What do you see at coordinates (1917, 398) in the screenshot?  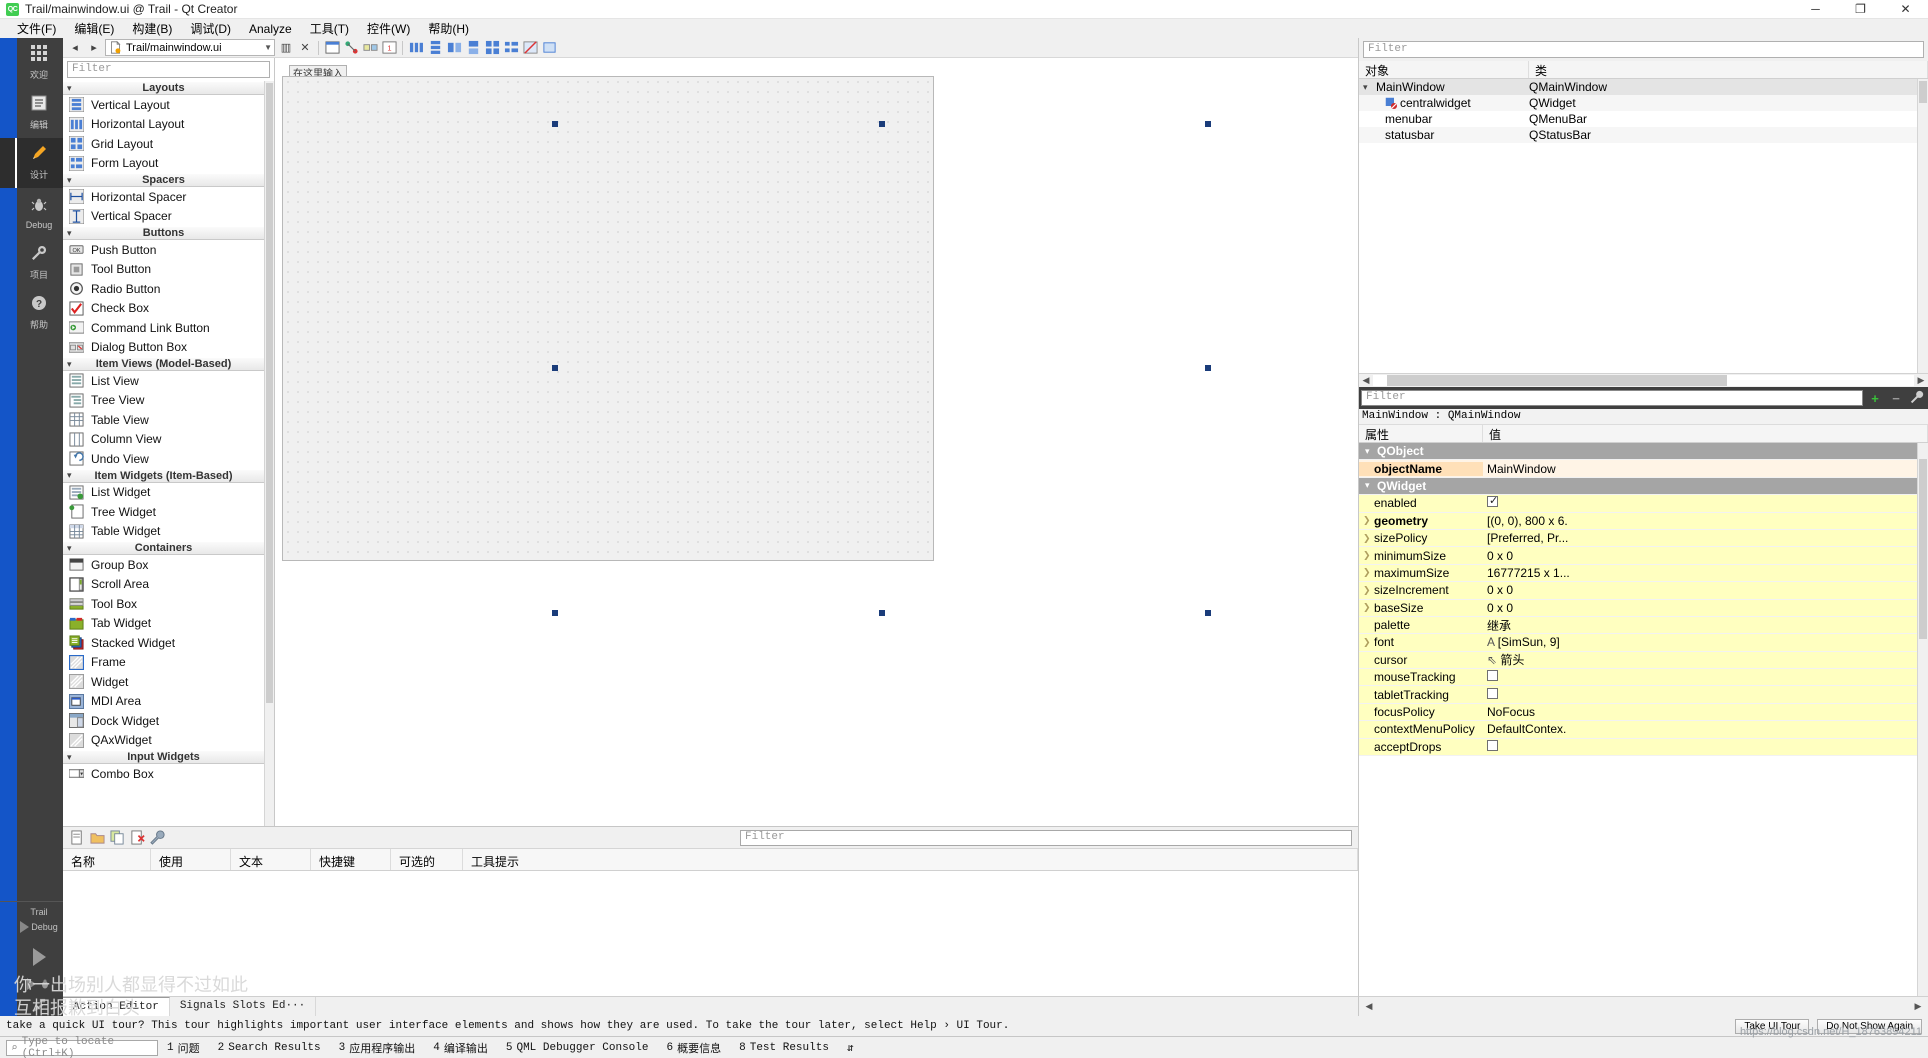 I see `property-settings-icon` at bounding box center [1917, 398].